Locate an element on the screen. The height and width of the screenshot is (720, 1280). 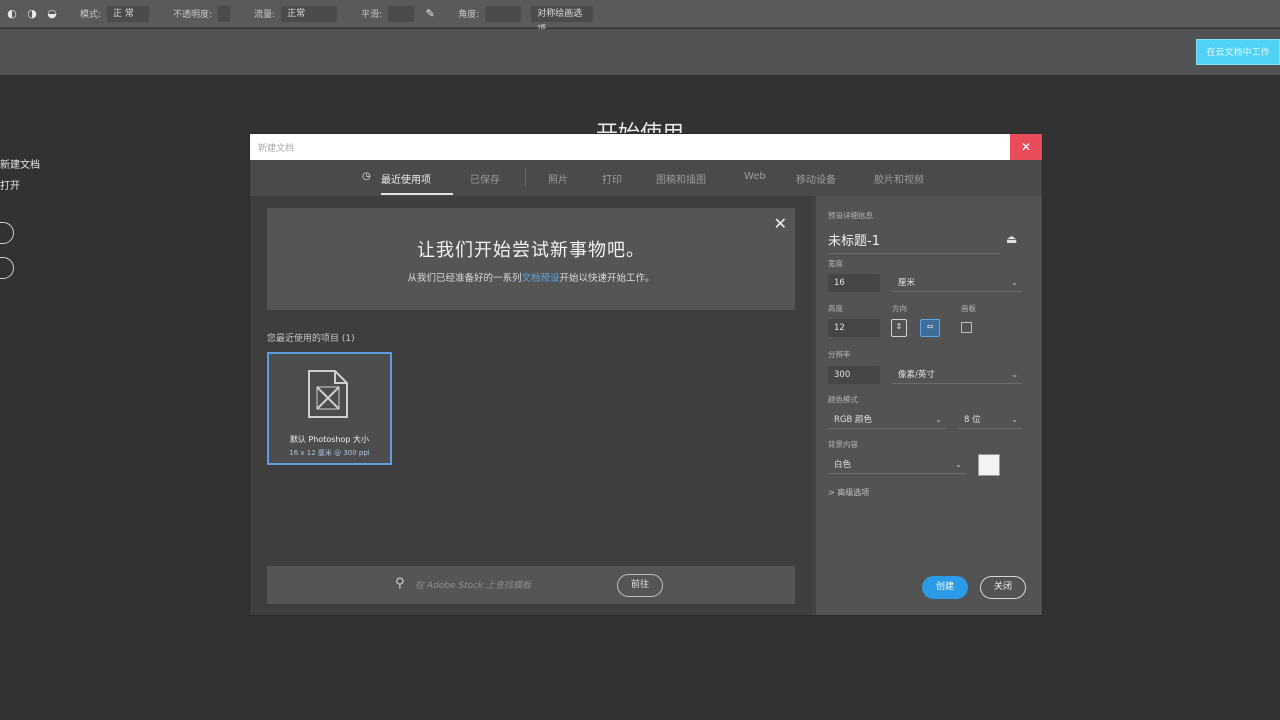
bit-depth-select: 8 位 ⌄ is located at coordinates (990, 420).